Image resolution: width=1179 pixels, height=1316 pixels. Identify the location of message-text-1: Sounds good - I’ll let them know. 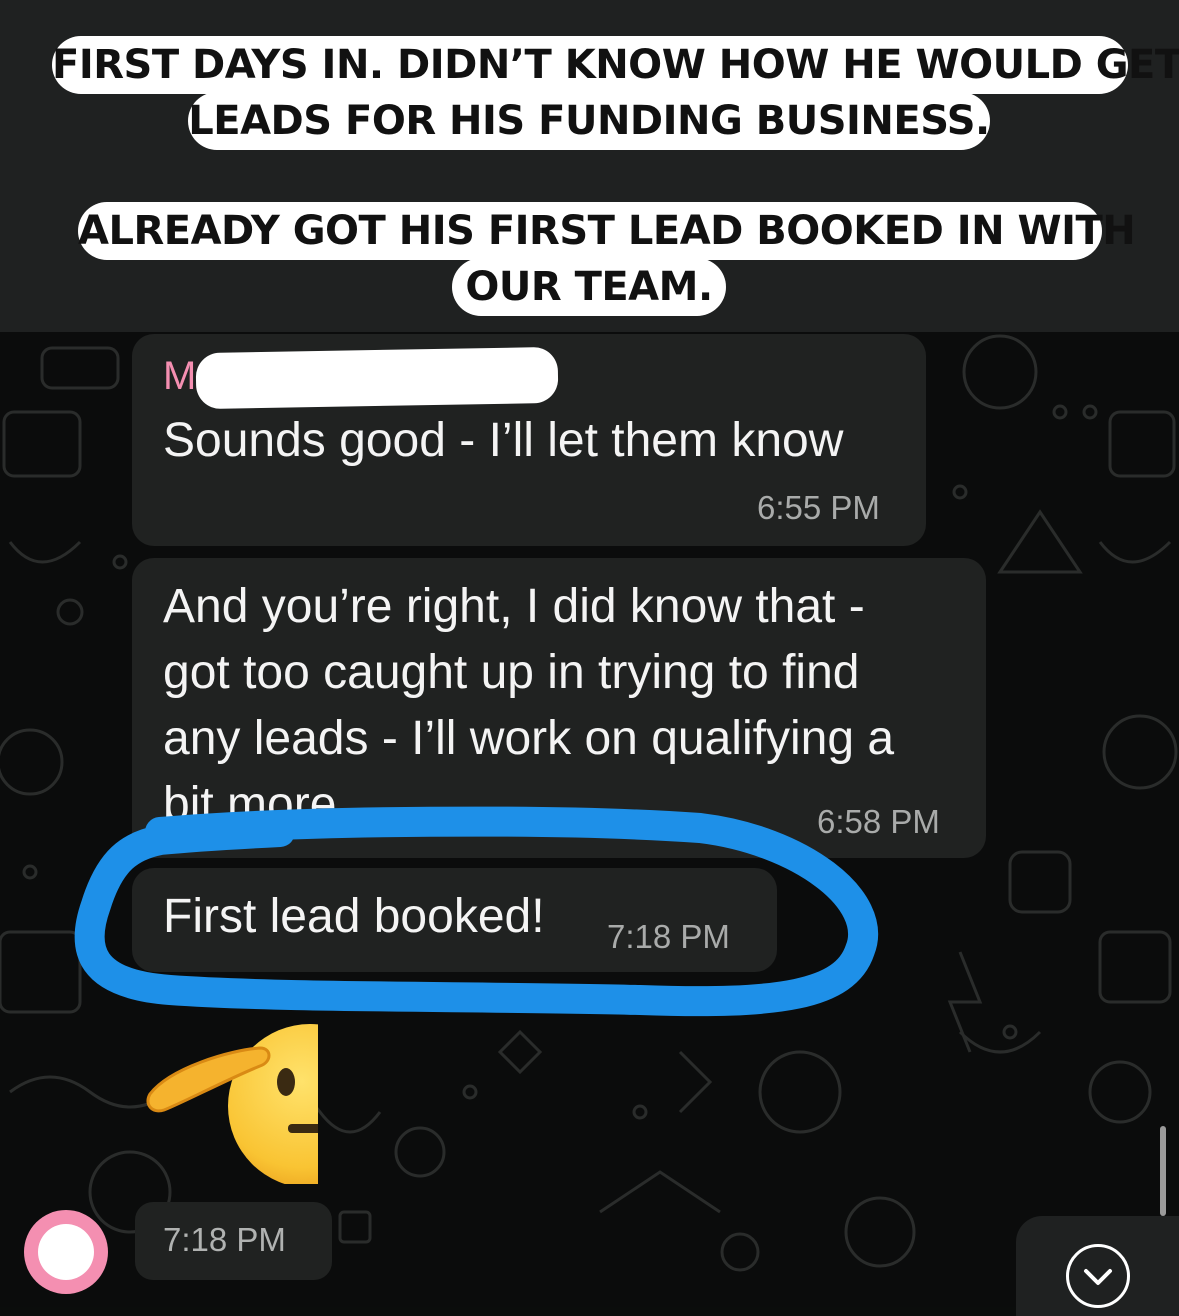
(503, 440).